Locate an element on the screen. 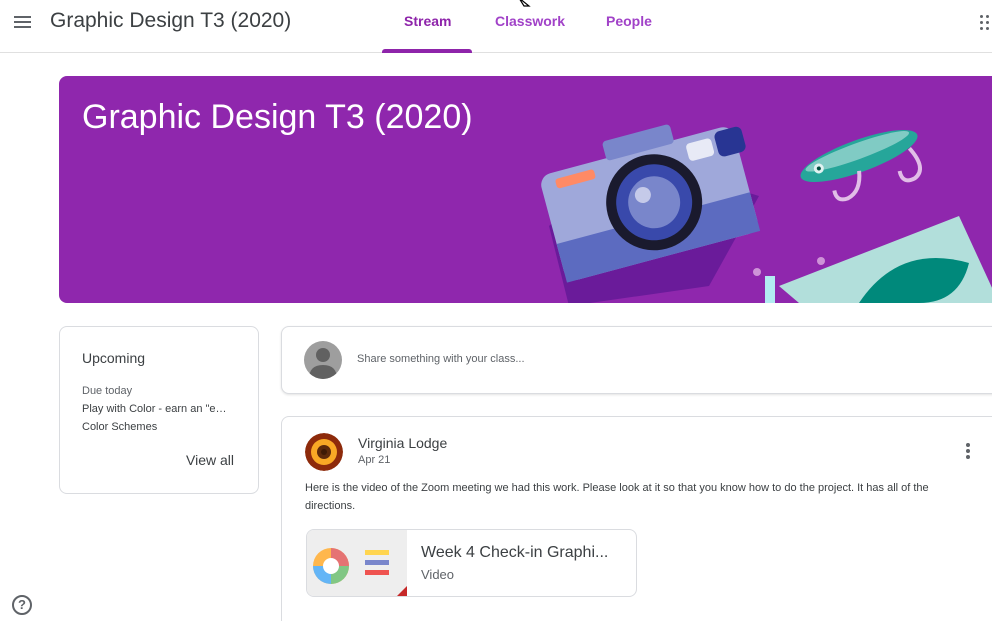 The height and width of the screenshot is (621, 992). tab-classwork: Classwork is located at coordinates (530, 21).